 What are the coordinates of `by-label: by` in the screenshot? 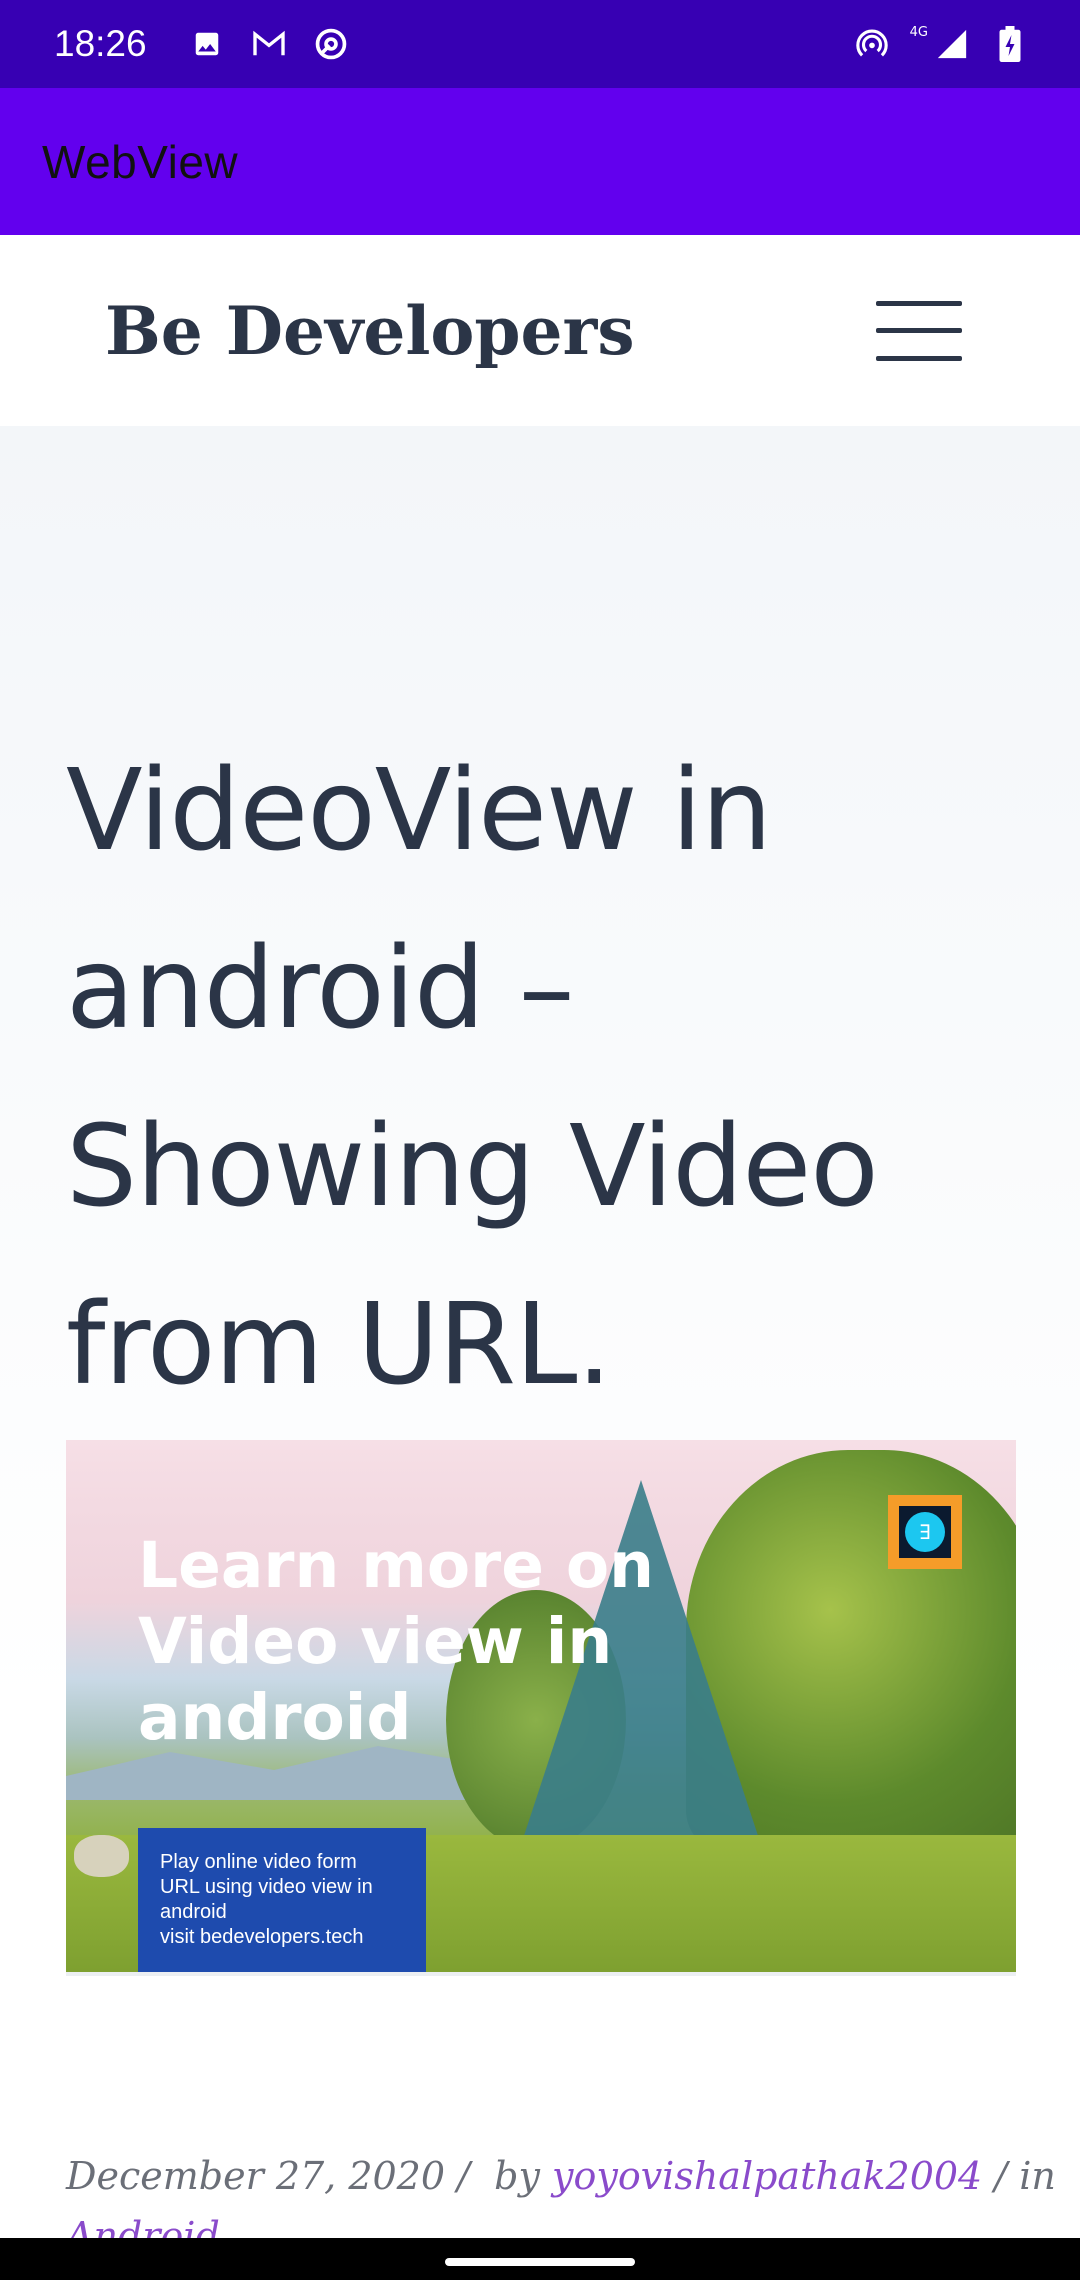 It's located at (517, 2176).